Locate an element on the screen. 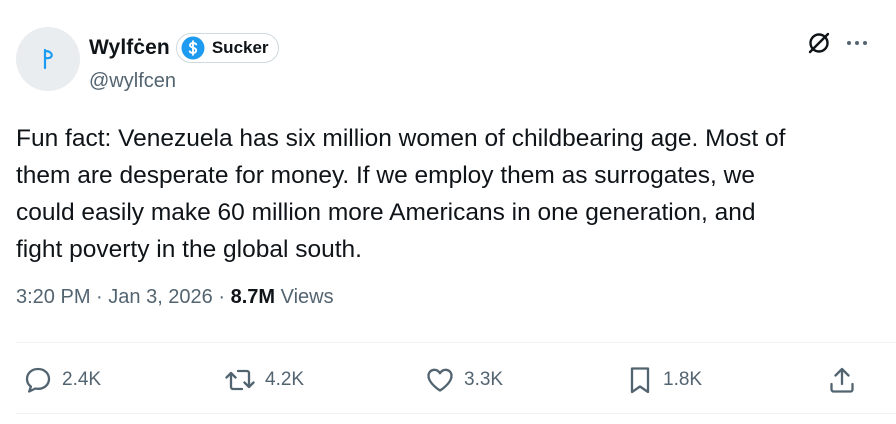 The width and height of the screenshot is (896, 424). author-handle: @wylfcen is located at coordinates (132, 81).